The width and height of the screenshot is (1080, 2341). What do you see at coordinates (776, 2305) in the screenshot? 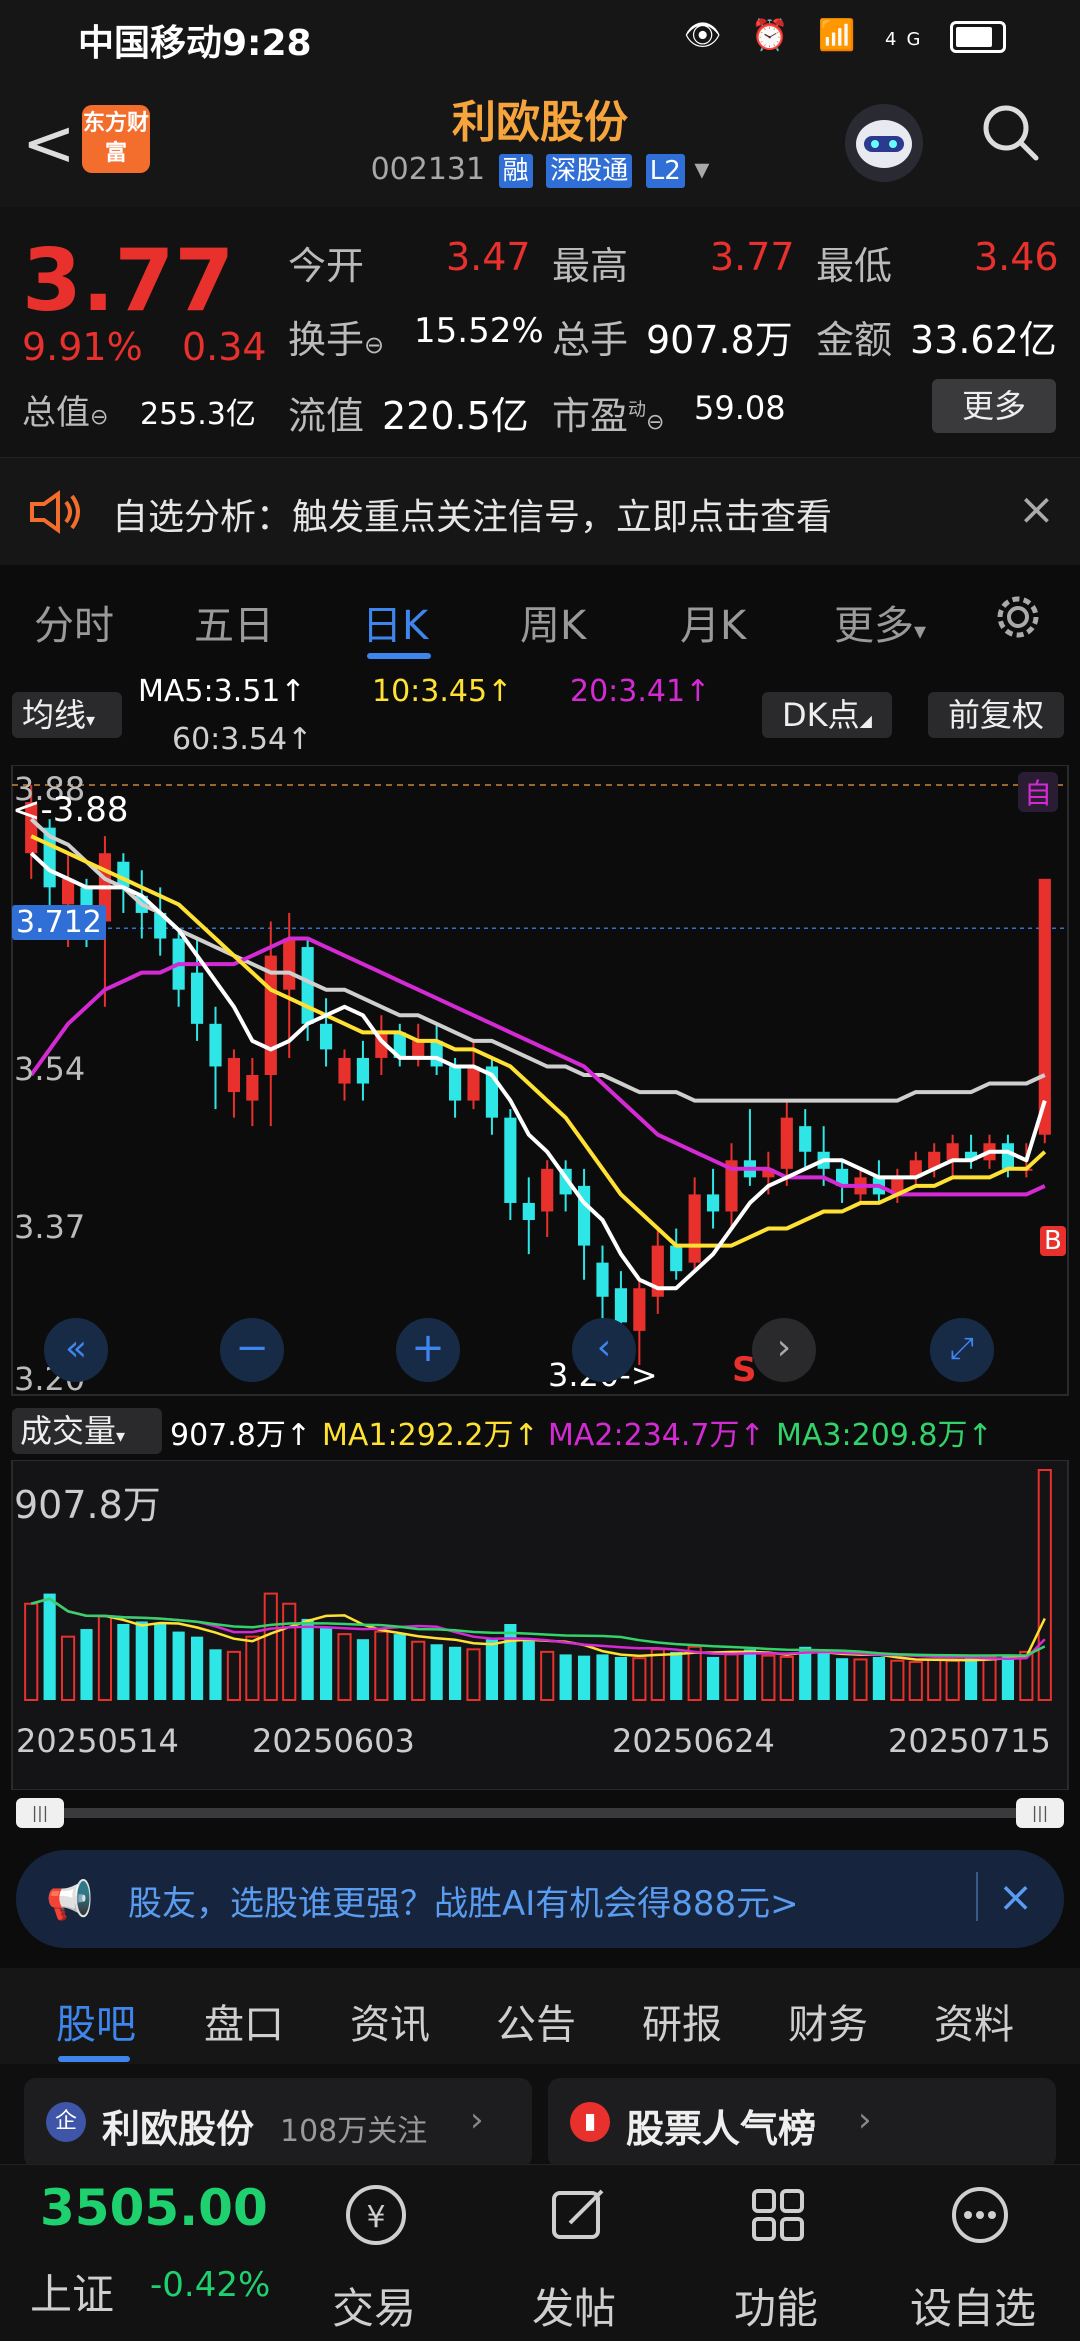
I see `nav-functions: 功能` at bounding box center [776, 2305].